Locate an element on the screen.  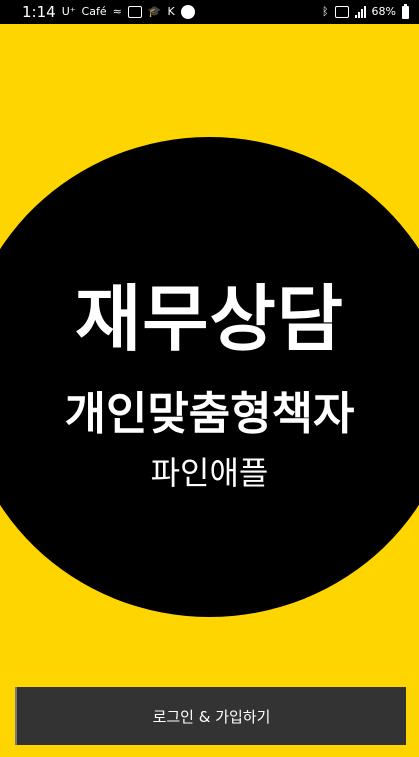
signal-icon is located at coordinates (360, 12).